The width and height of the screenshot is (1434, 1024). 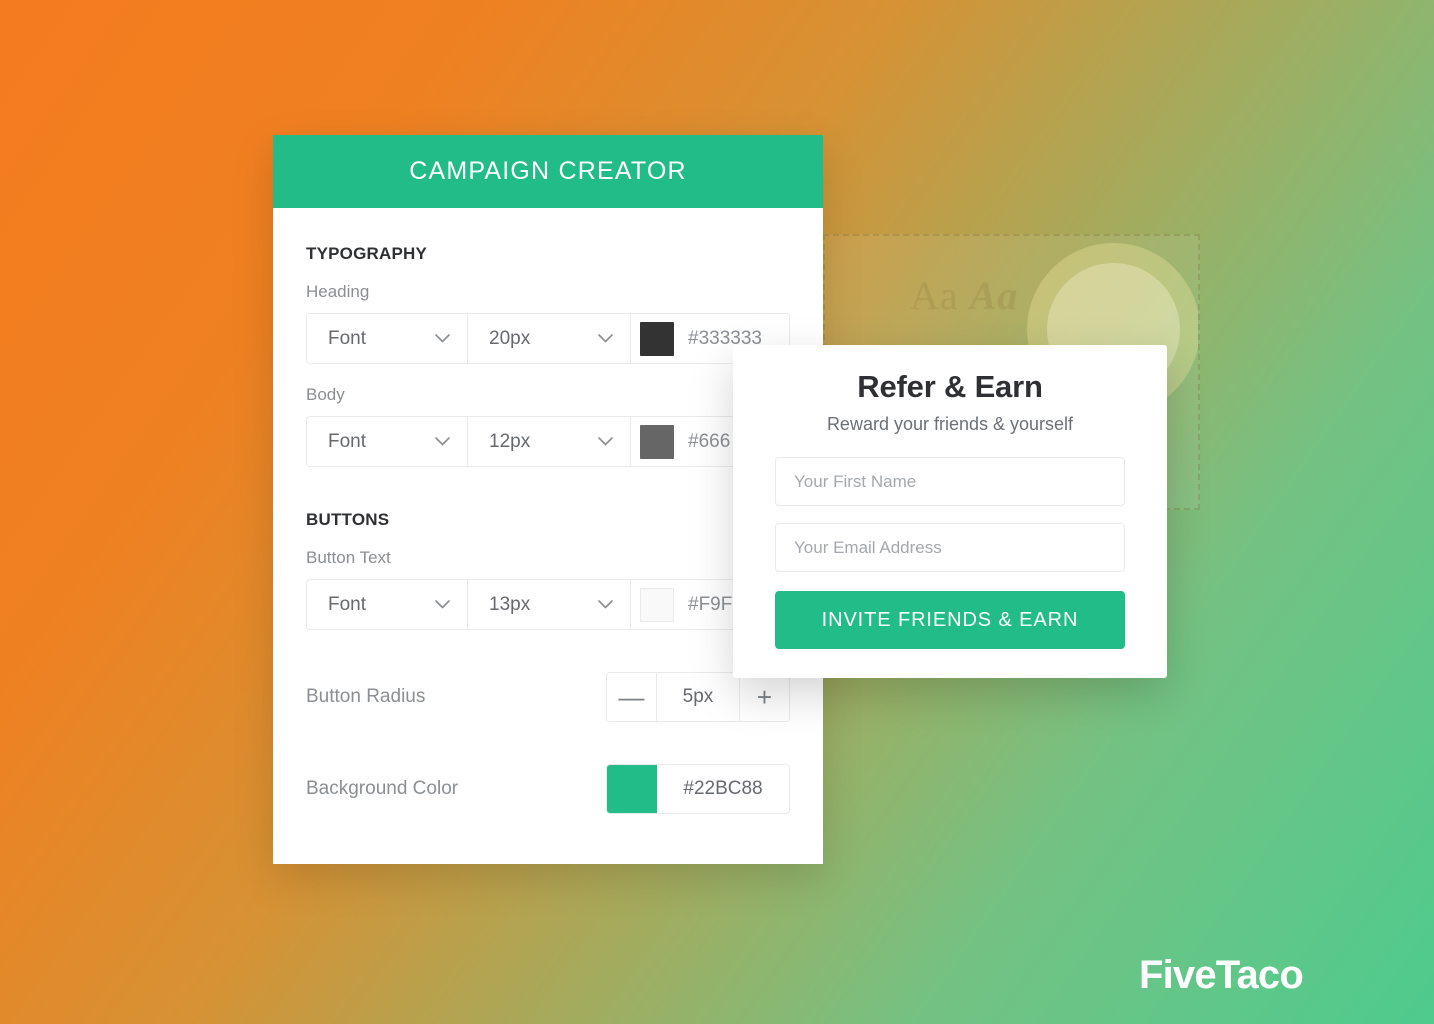 I want to click on refer-card-title: Refer & Earn, so click(x=950, y=386).